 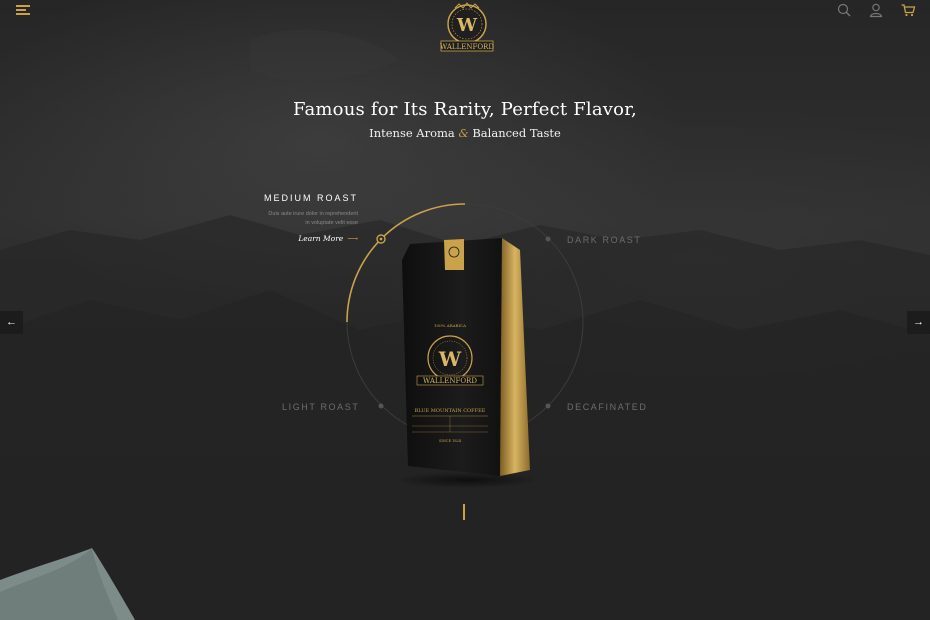 What do you see at coordinates (352, 238) in the screenshot?
I see `arrow-right-icon: ⟶` at bounding box center [352, 238].